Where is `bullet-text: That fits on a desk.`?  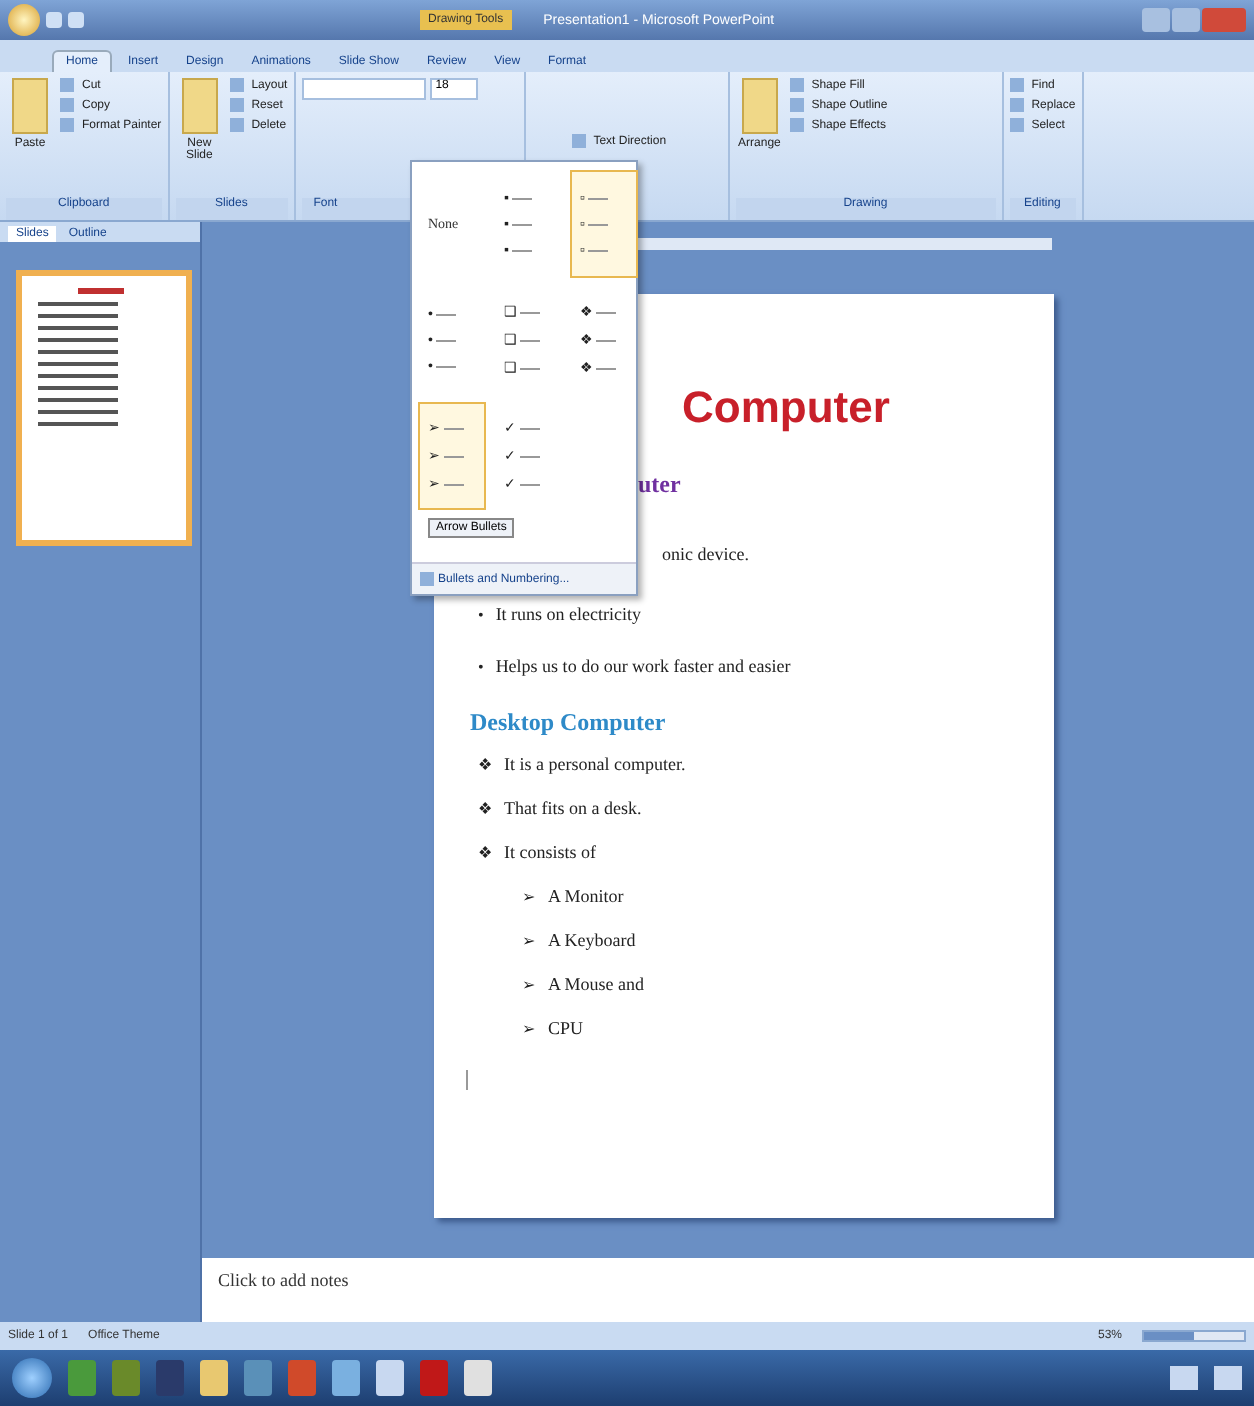 bullet-text: That fits on a desk. is located at coordinates (573, 808).